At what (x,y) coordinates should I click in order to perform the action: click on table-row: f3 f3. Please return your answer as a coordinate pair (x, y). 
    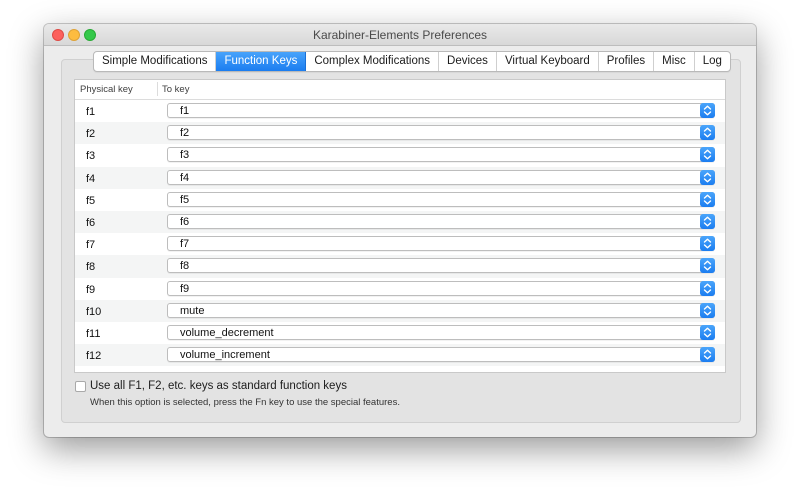
    Looking at the image, I should click on (400, 155).